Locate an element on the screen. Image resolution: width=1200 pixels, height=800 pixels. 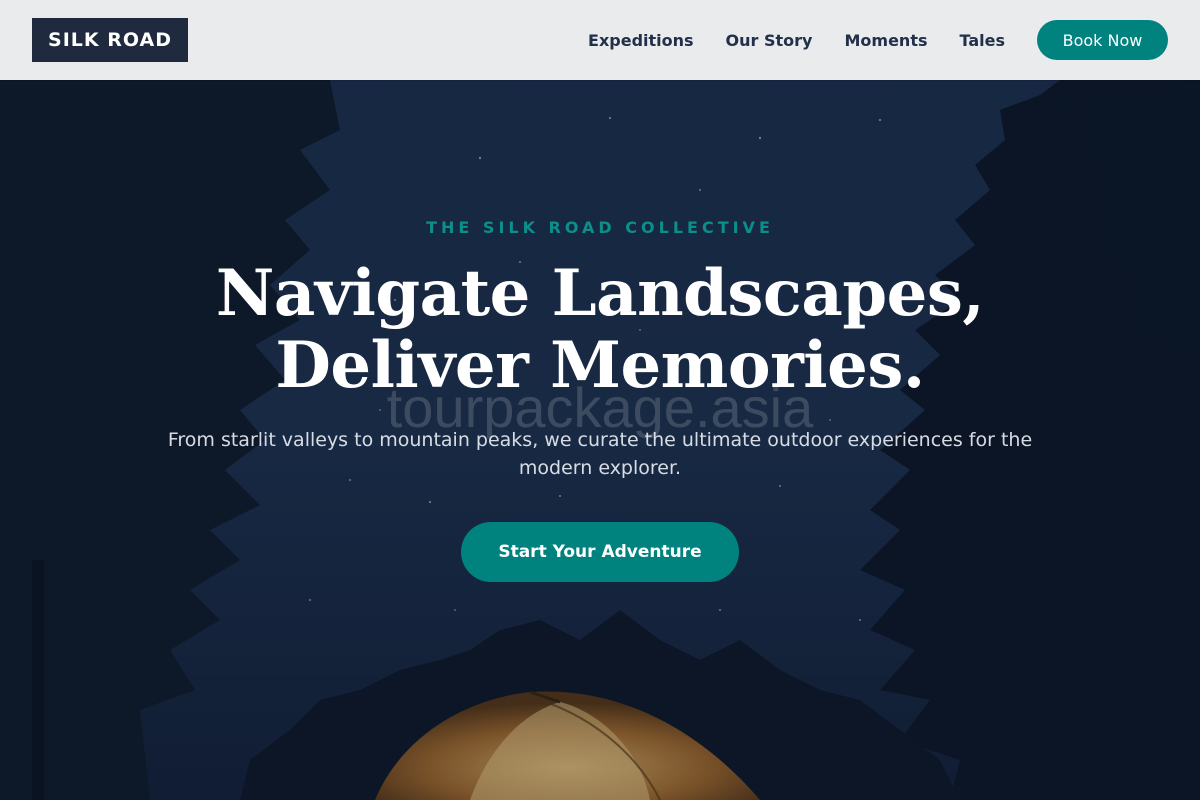
nav-link-expeditions: Expeditions is located at coordinates (641, 40).